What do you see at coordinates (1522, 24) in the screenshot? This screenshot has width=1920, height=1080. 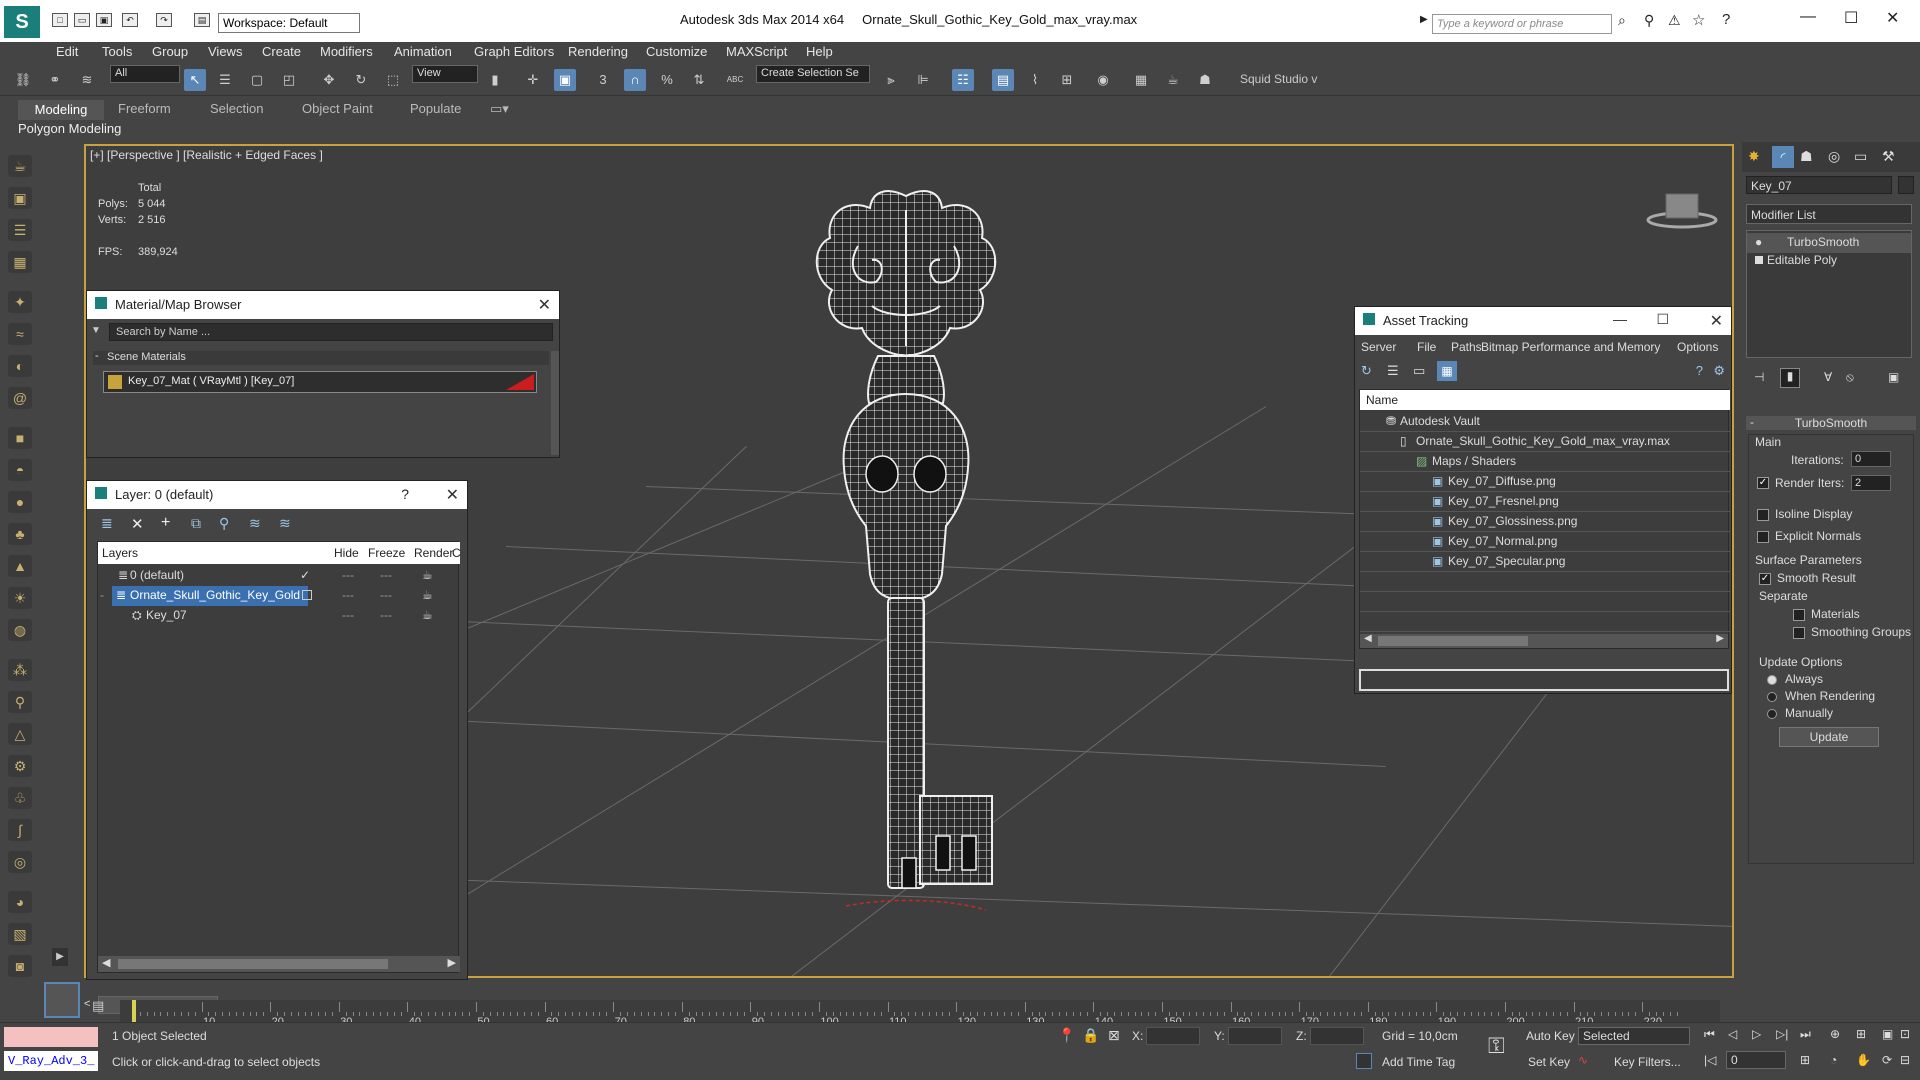 I see `help-search-input: Type a keyword or phrase` at bounding box center [1522, 24].